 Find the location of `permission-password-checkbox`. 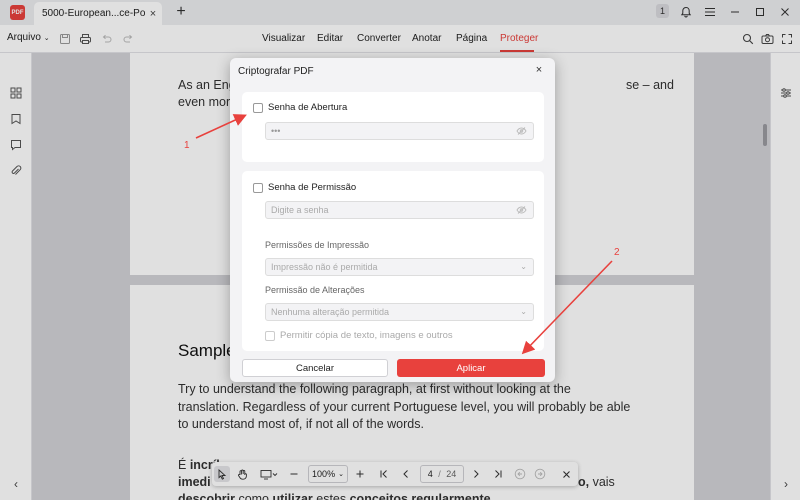

permission-password-checkbox is located at coordinates (258, 187).